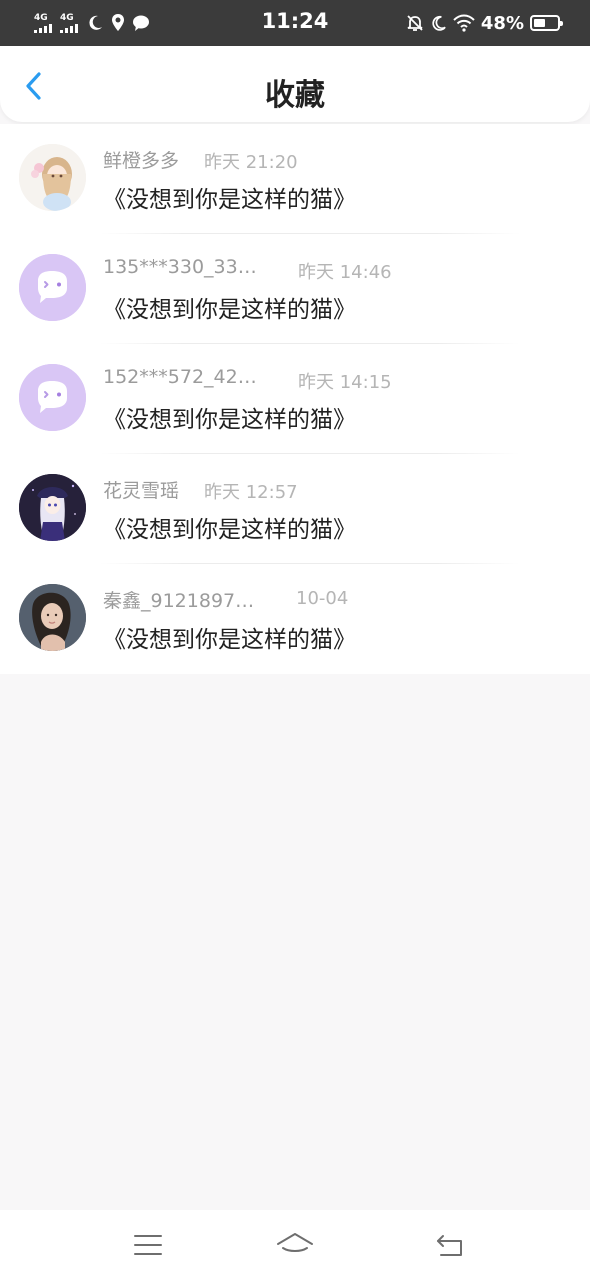  Describe the element at coordinates (345, 272) in the screenshot. I see `item-time: 昨天 14:46` at that location.